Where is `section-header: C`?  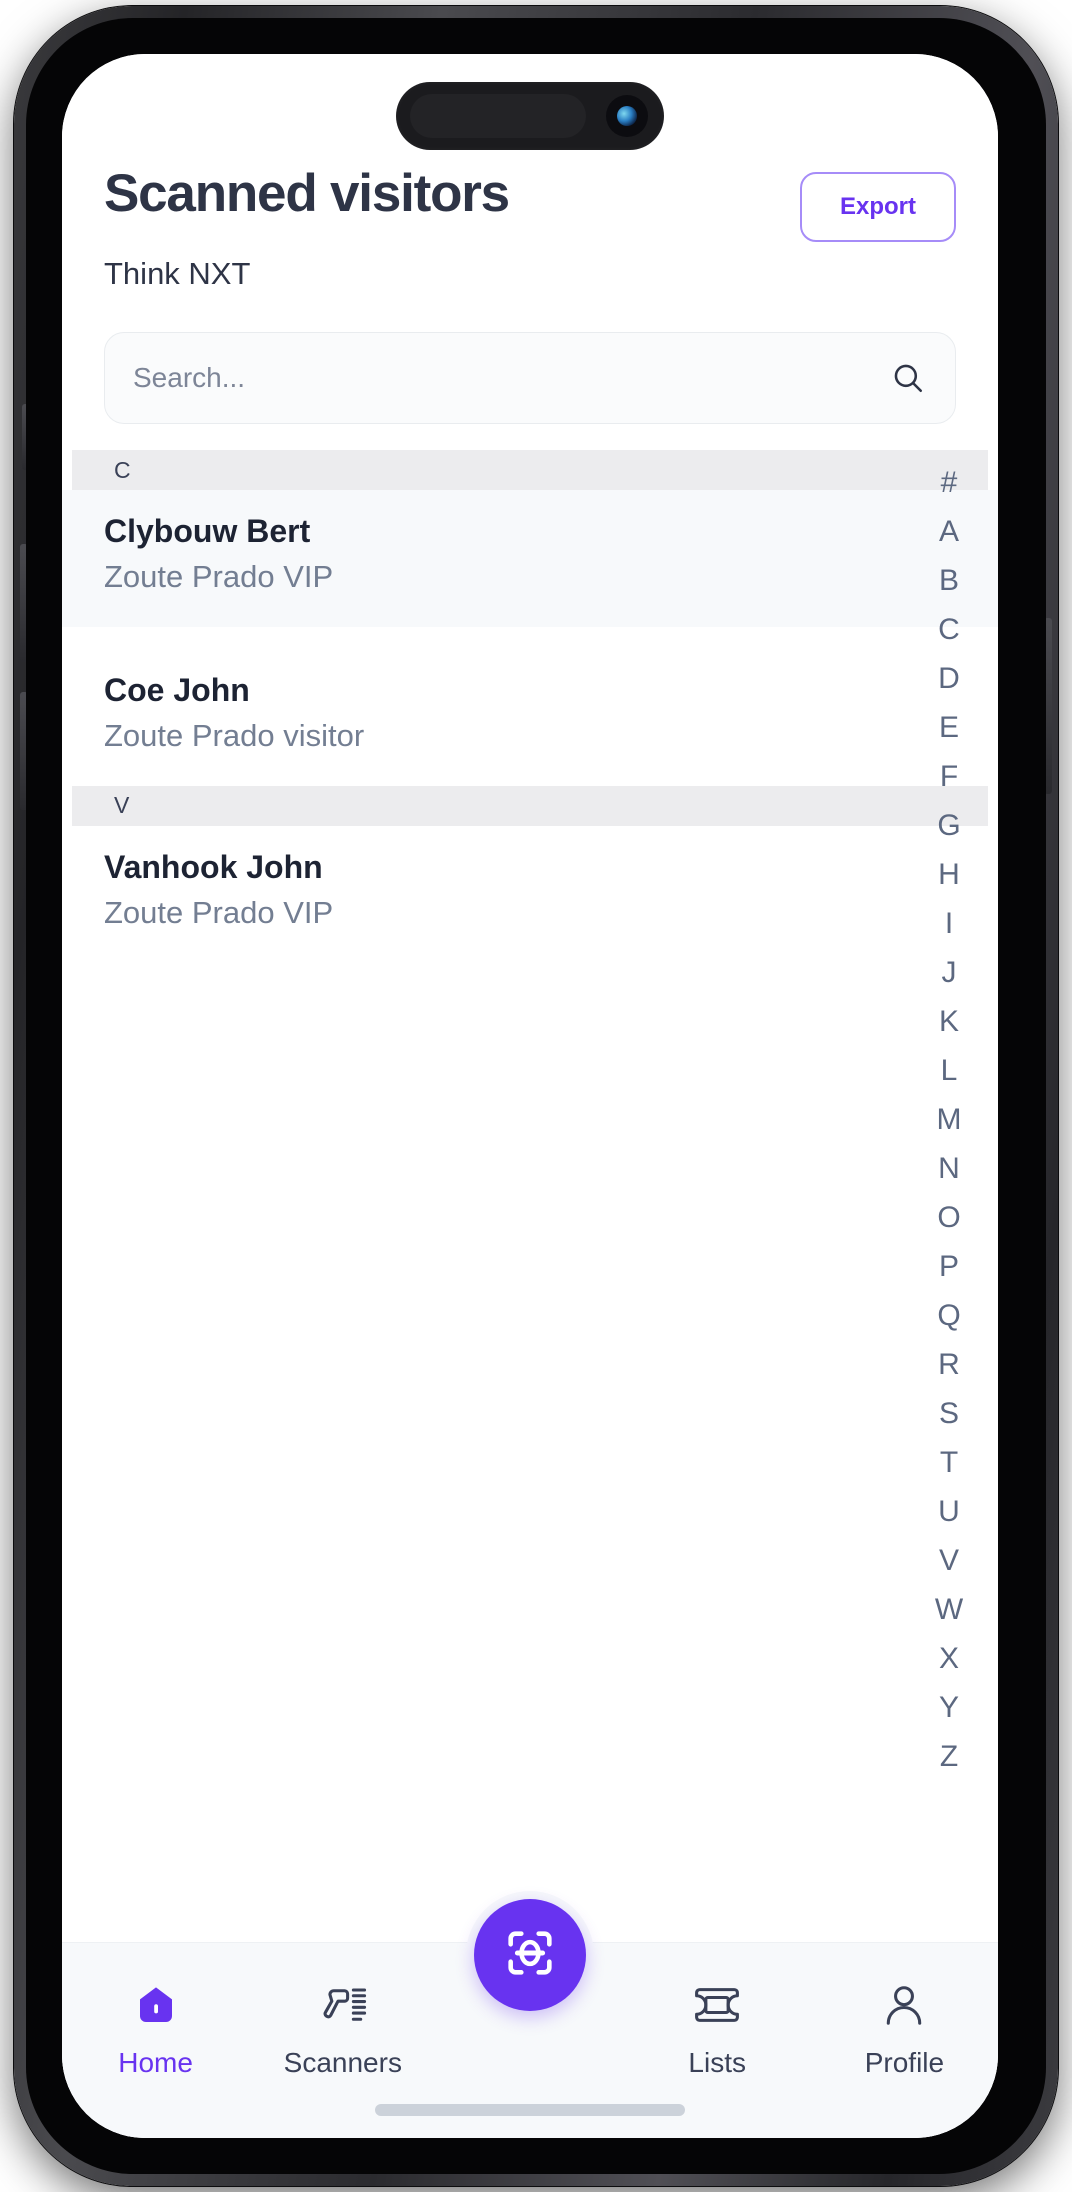
section-header: C is located at coordinates (530, 470).